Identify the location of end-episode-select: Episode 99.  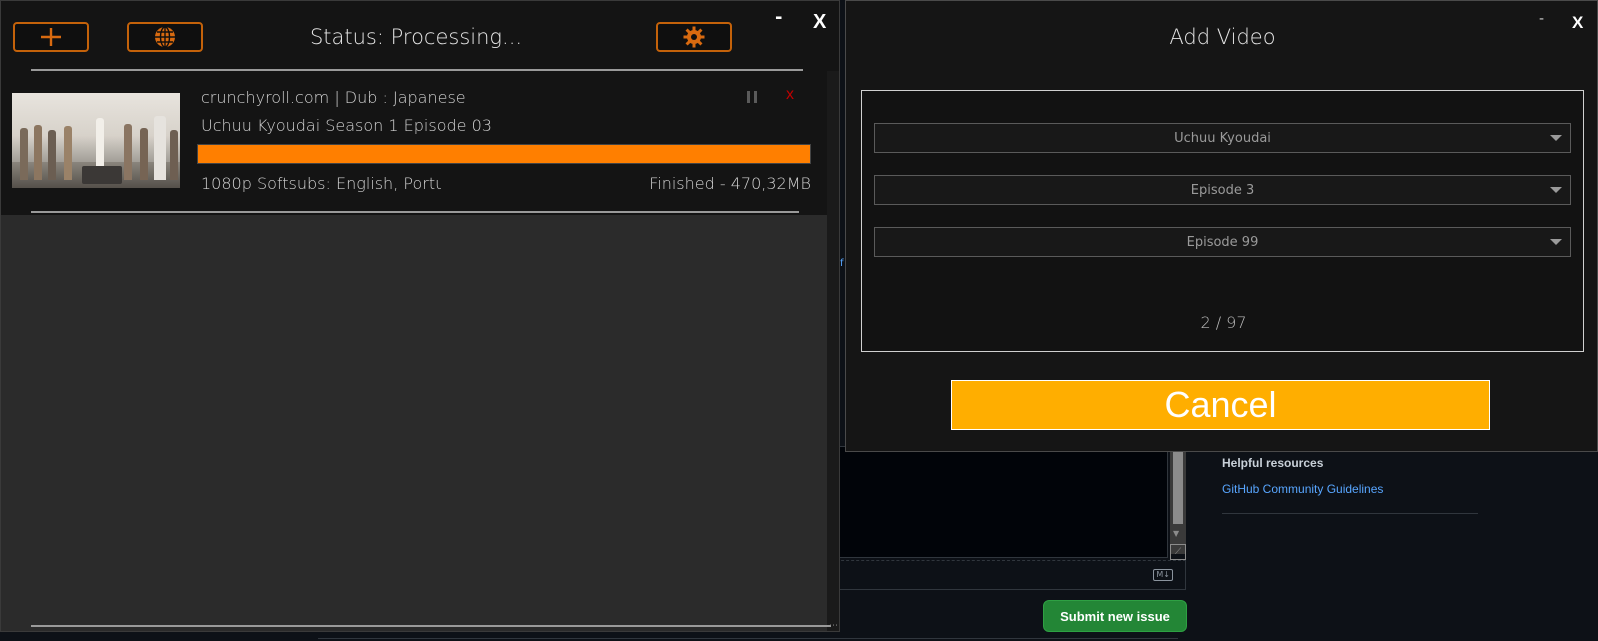
(1222, 242).